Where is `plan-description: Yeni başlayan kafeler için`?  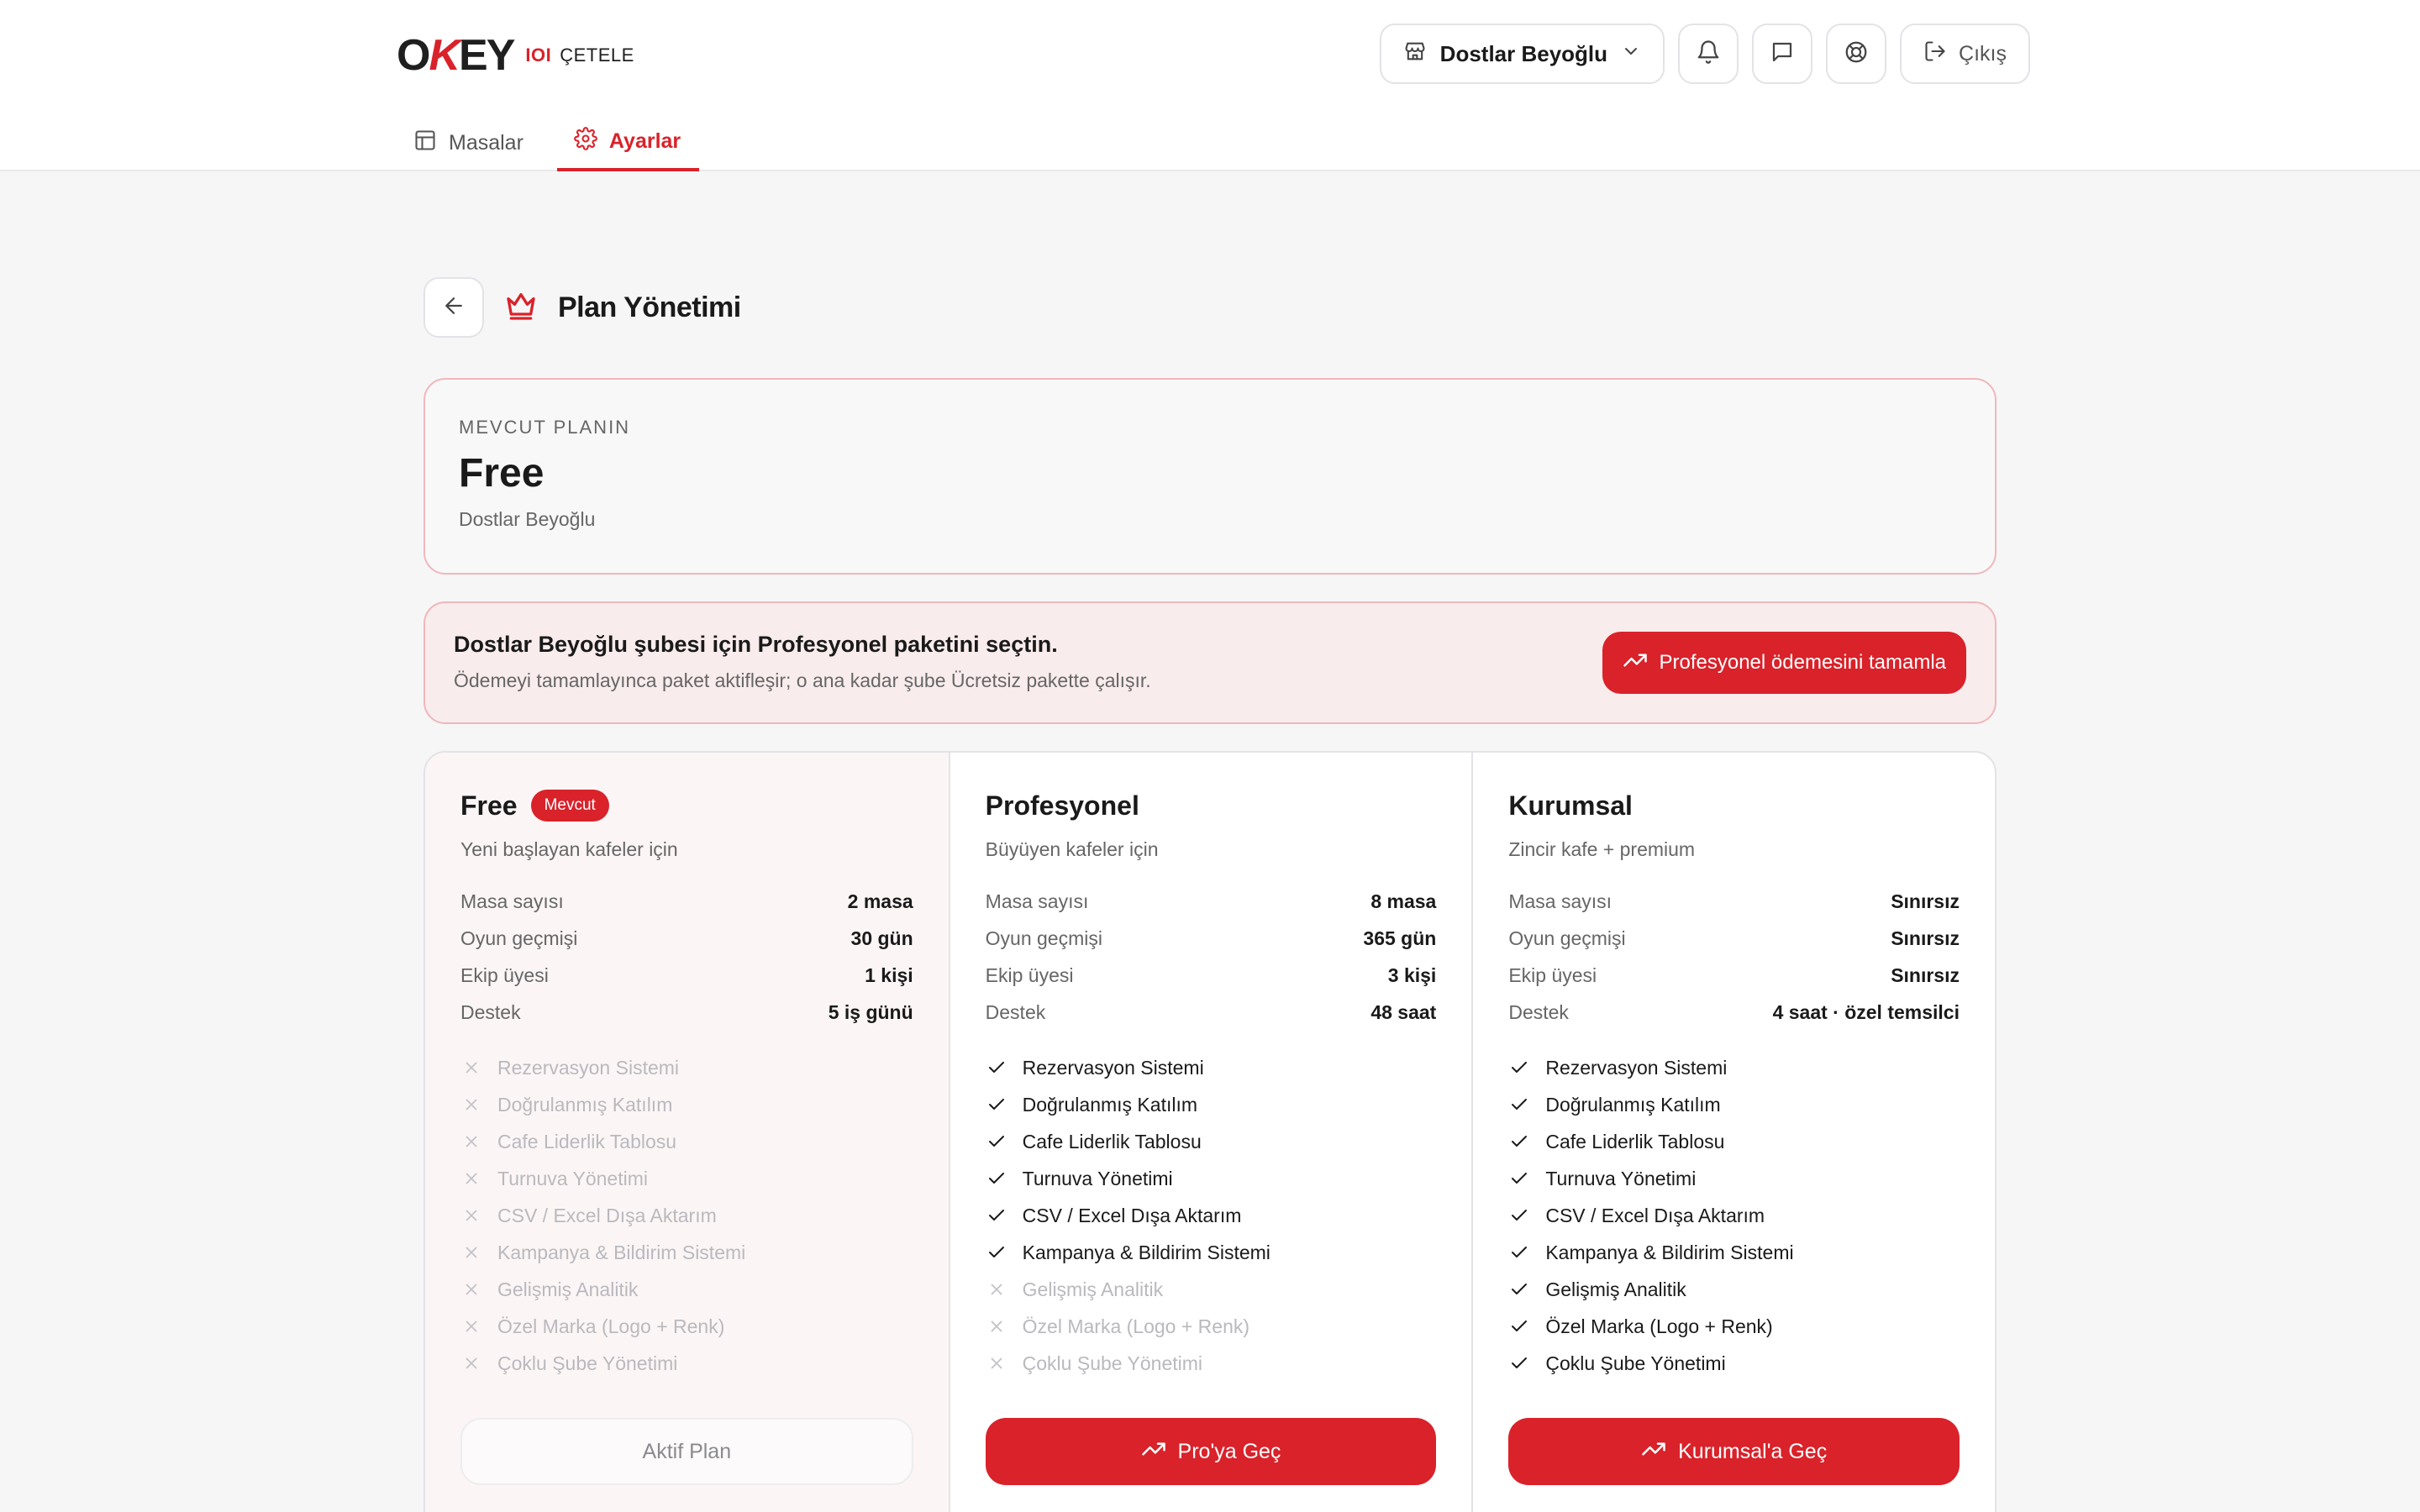 plan-description: Yeni başlayan kafeler için is located at coordinates (569, 849).